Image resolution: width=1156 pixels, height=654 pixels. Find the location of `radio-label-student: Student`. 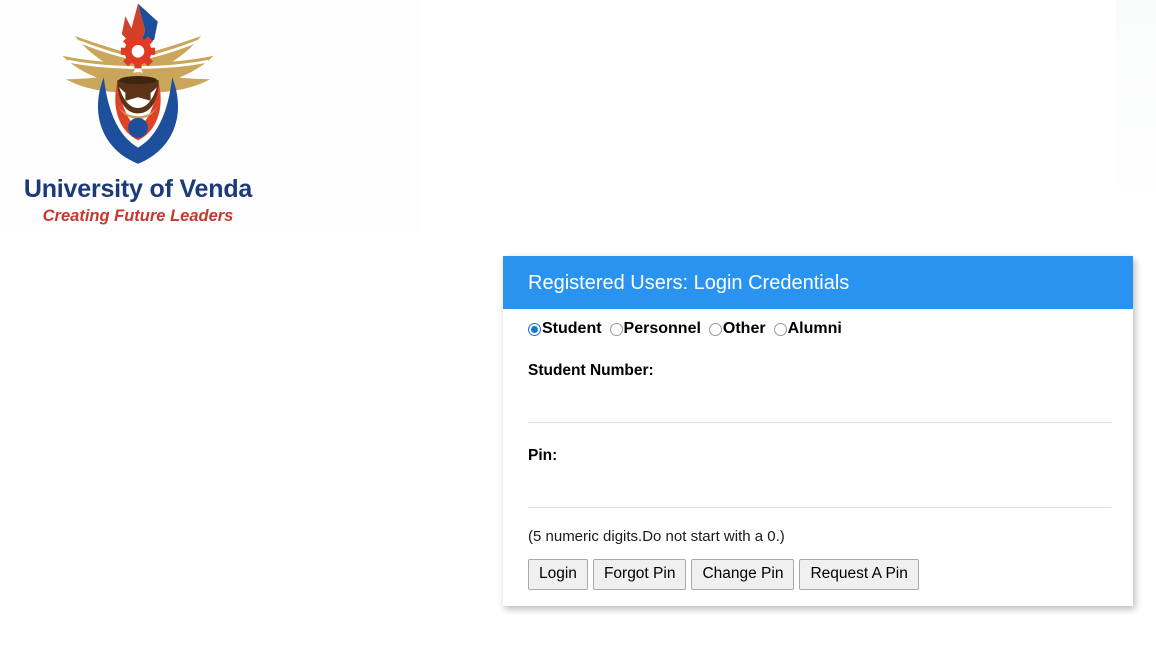

radio-label-student: Student is located at coordinates (572, 328).